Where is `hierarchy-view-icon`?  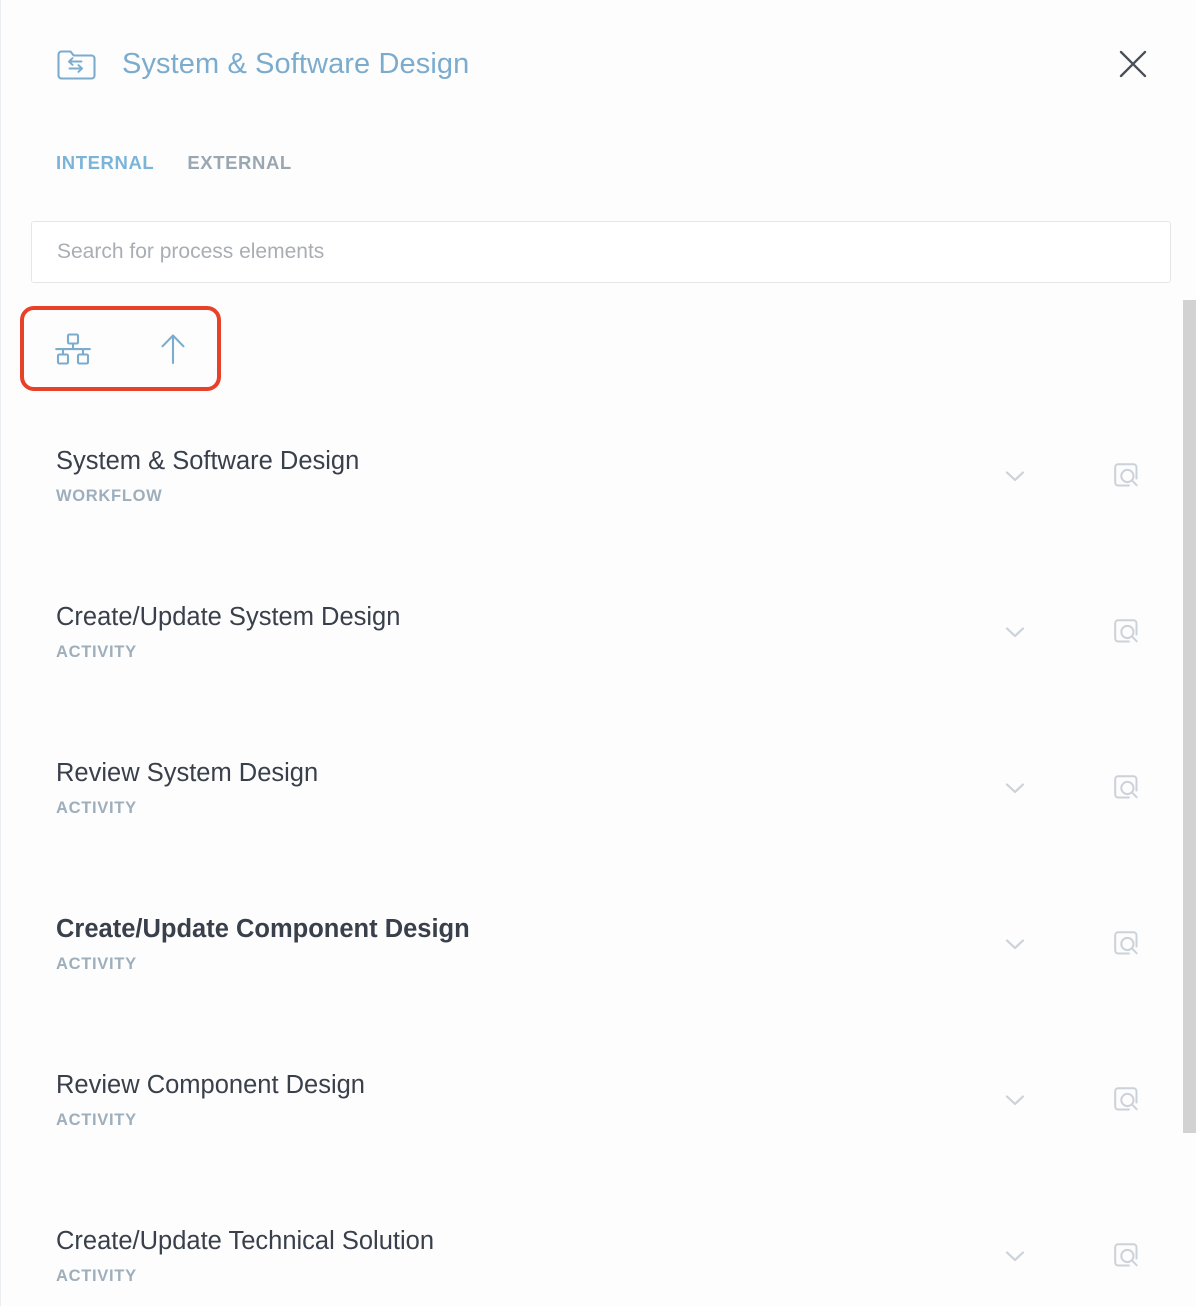
hierarchy-view-icon is located at coordinates (73, 348).